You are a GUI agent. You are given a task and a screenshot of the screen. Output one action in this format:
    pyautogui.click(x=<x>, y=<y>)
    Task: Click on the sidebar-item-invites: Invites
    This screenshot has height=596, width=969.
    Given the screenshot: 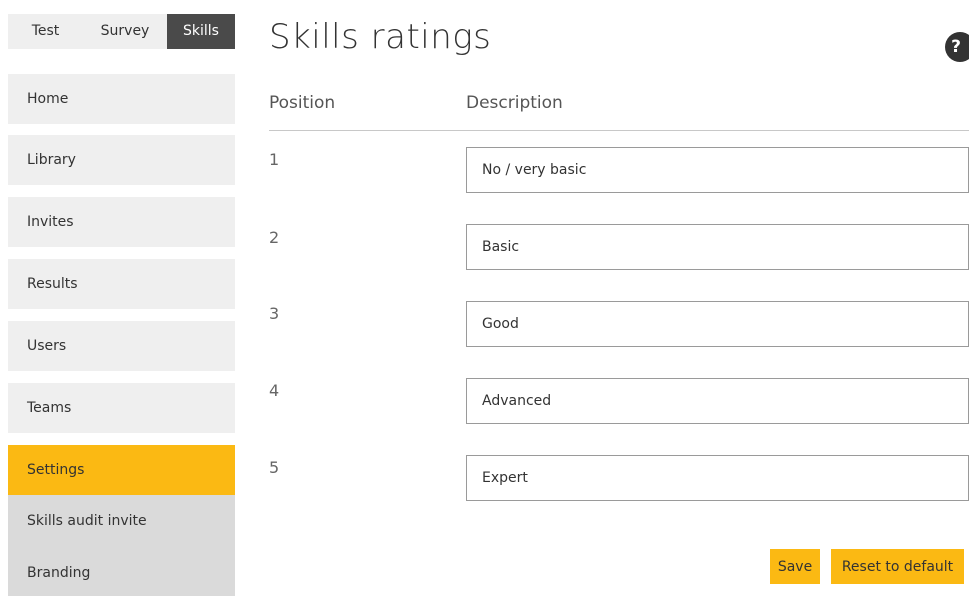 What is the action you would take?
    pyautogui.click(x=121, y=222)
    